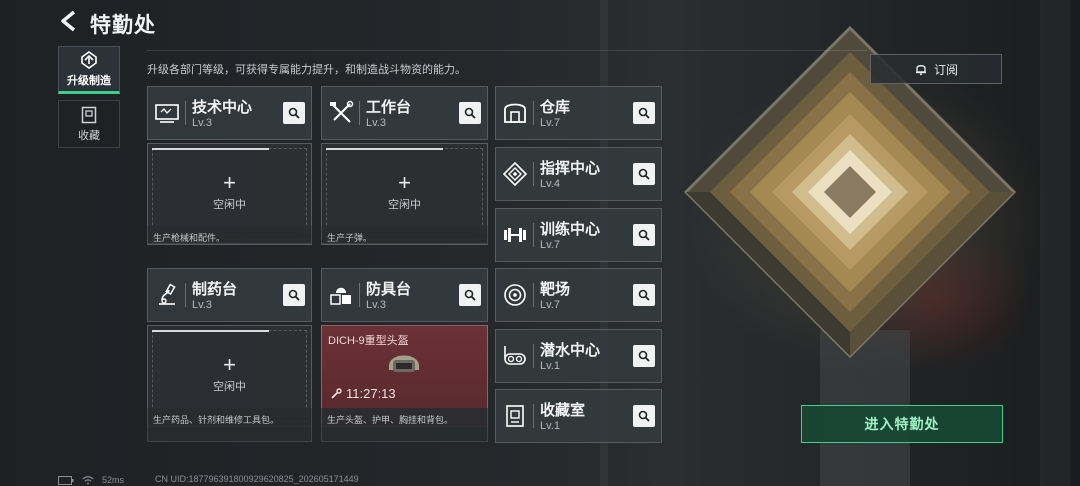 The height and width of the screenshot is (486, 1080). I want to click on facility-level: Lv.4, so click(550, 184).